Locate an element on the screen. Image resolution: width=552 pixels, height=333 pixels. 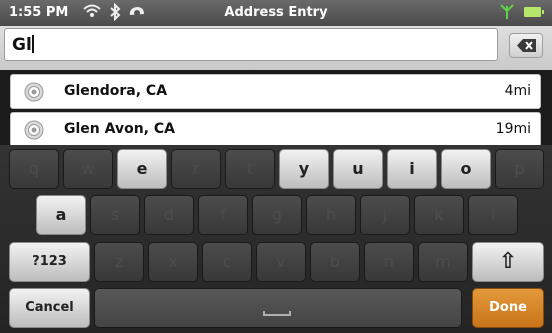
key-c: c is located at coordinates (227, 262).